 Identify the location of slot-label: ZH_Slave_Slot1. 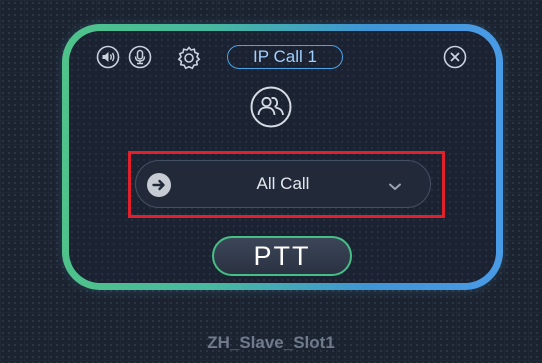
(271, 342).